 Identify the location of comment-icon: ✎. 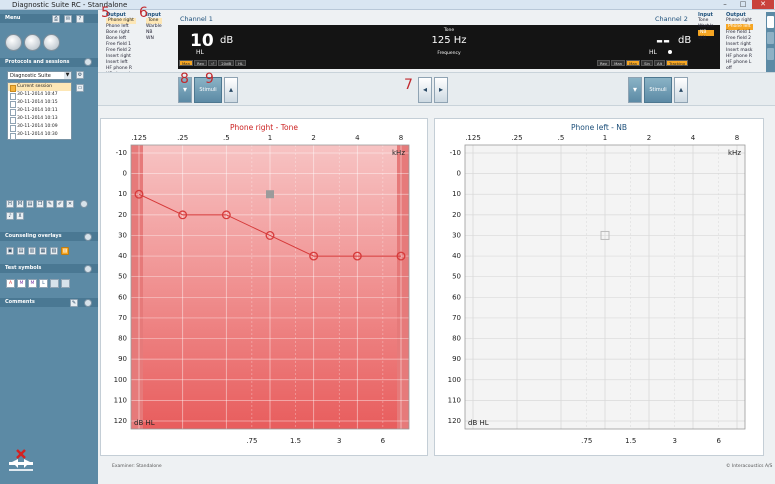
(74, 303).